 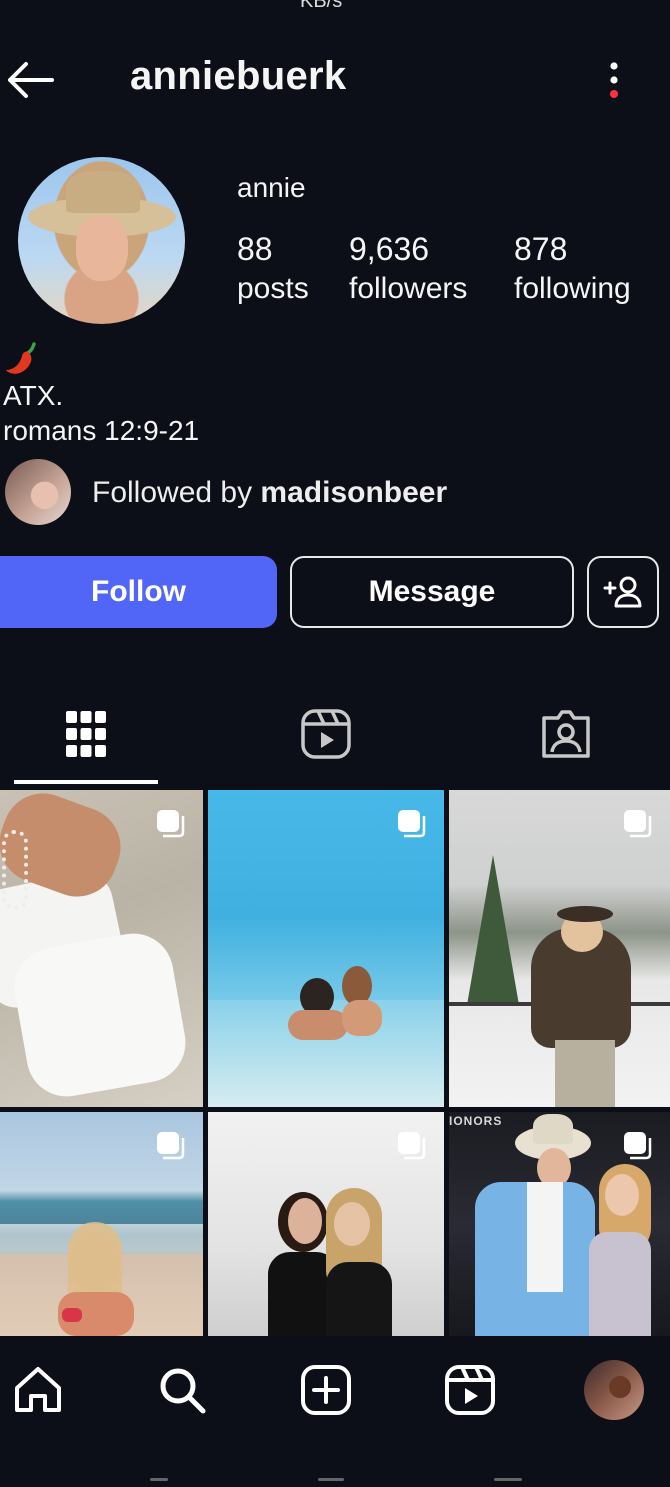 What do you see at coordinates (432, 592) in the screenshot?
I see `message-button: Message` at bounding box center [432, 592].